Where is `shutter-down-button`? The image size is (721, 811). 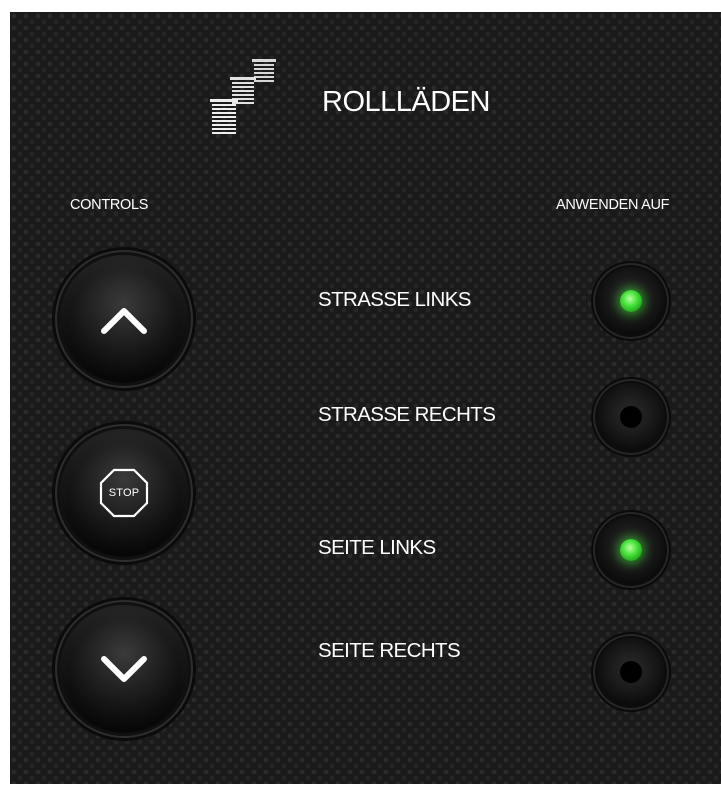 shutter-down-button is located at coordinates (124, 669).